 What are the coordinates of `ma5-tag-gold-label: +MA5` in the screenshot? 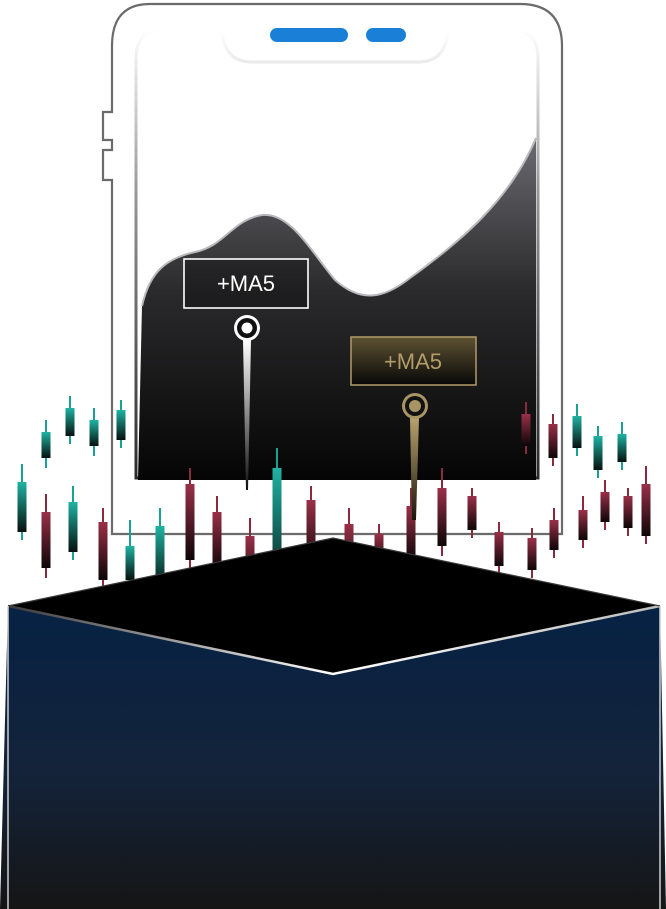 It's located at (413, 361).